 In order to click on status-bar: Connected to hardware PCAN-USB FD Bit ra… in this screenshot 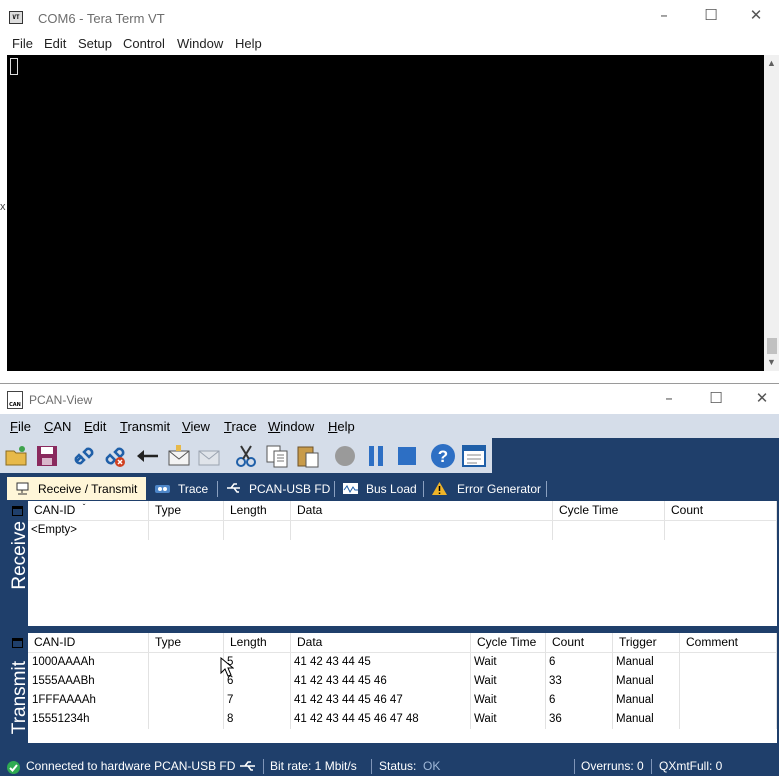, I will do `click(389, 766)`.